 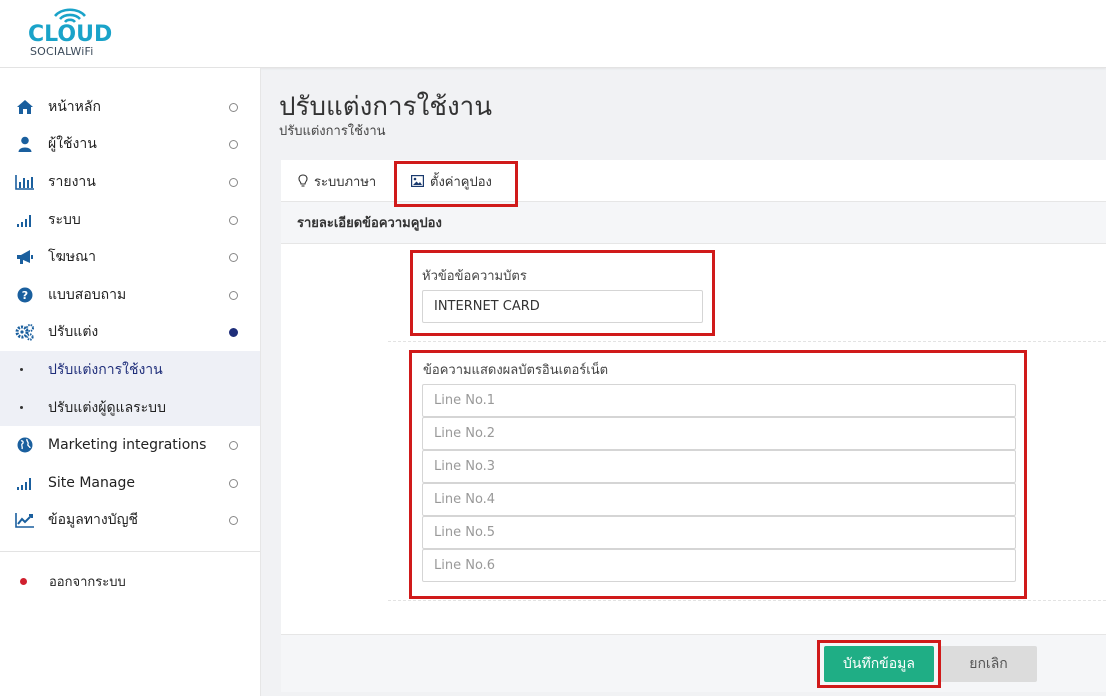 What do you see at coordinates (62, 51) in the screenshot?
I see `logo-tagline: SOCIALWiFi` at bounding box center [62, 51].